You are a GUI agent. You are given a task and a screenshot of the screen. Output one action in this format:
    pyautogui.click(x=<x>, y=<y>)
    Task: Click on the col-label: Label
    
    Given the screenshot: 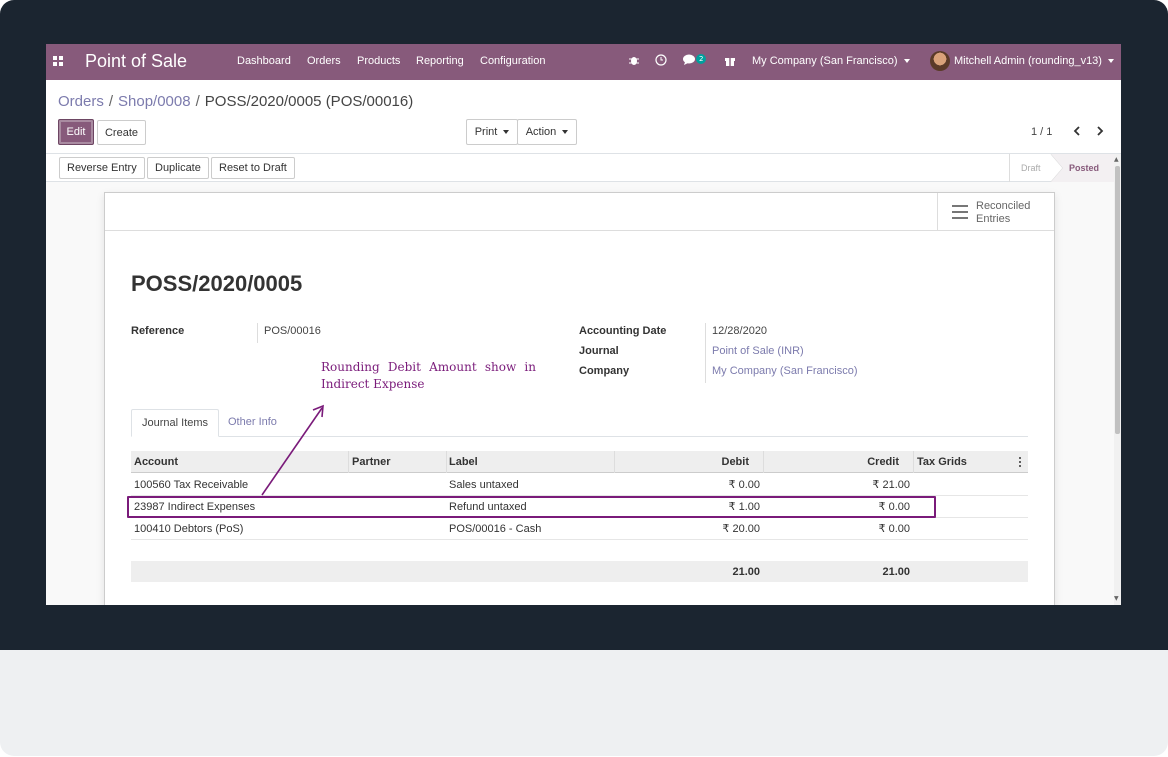 What is the action you would take?
    pyautogui.click(x=463, y=462)
    